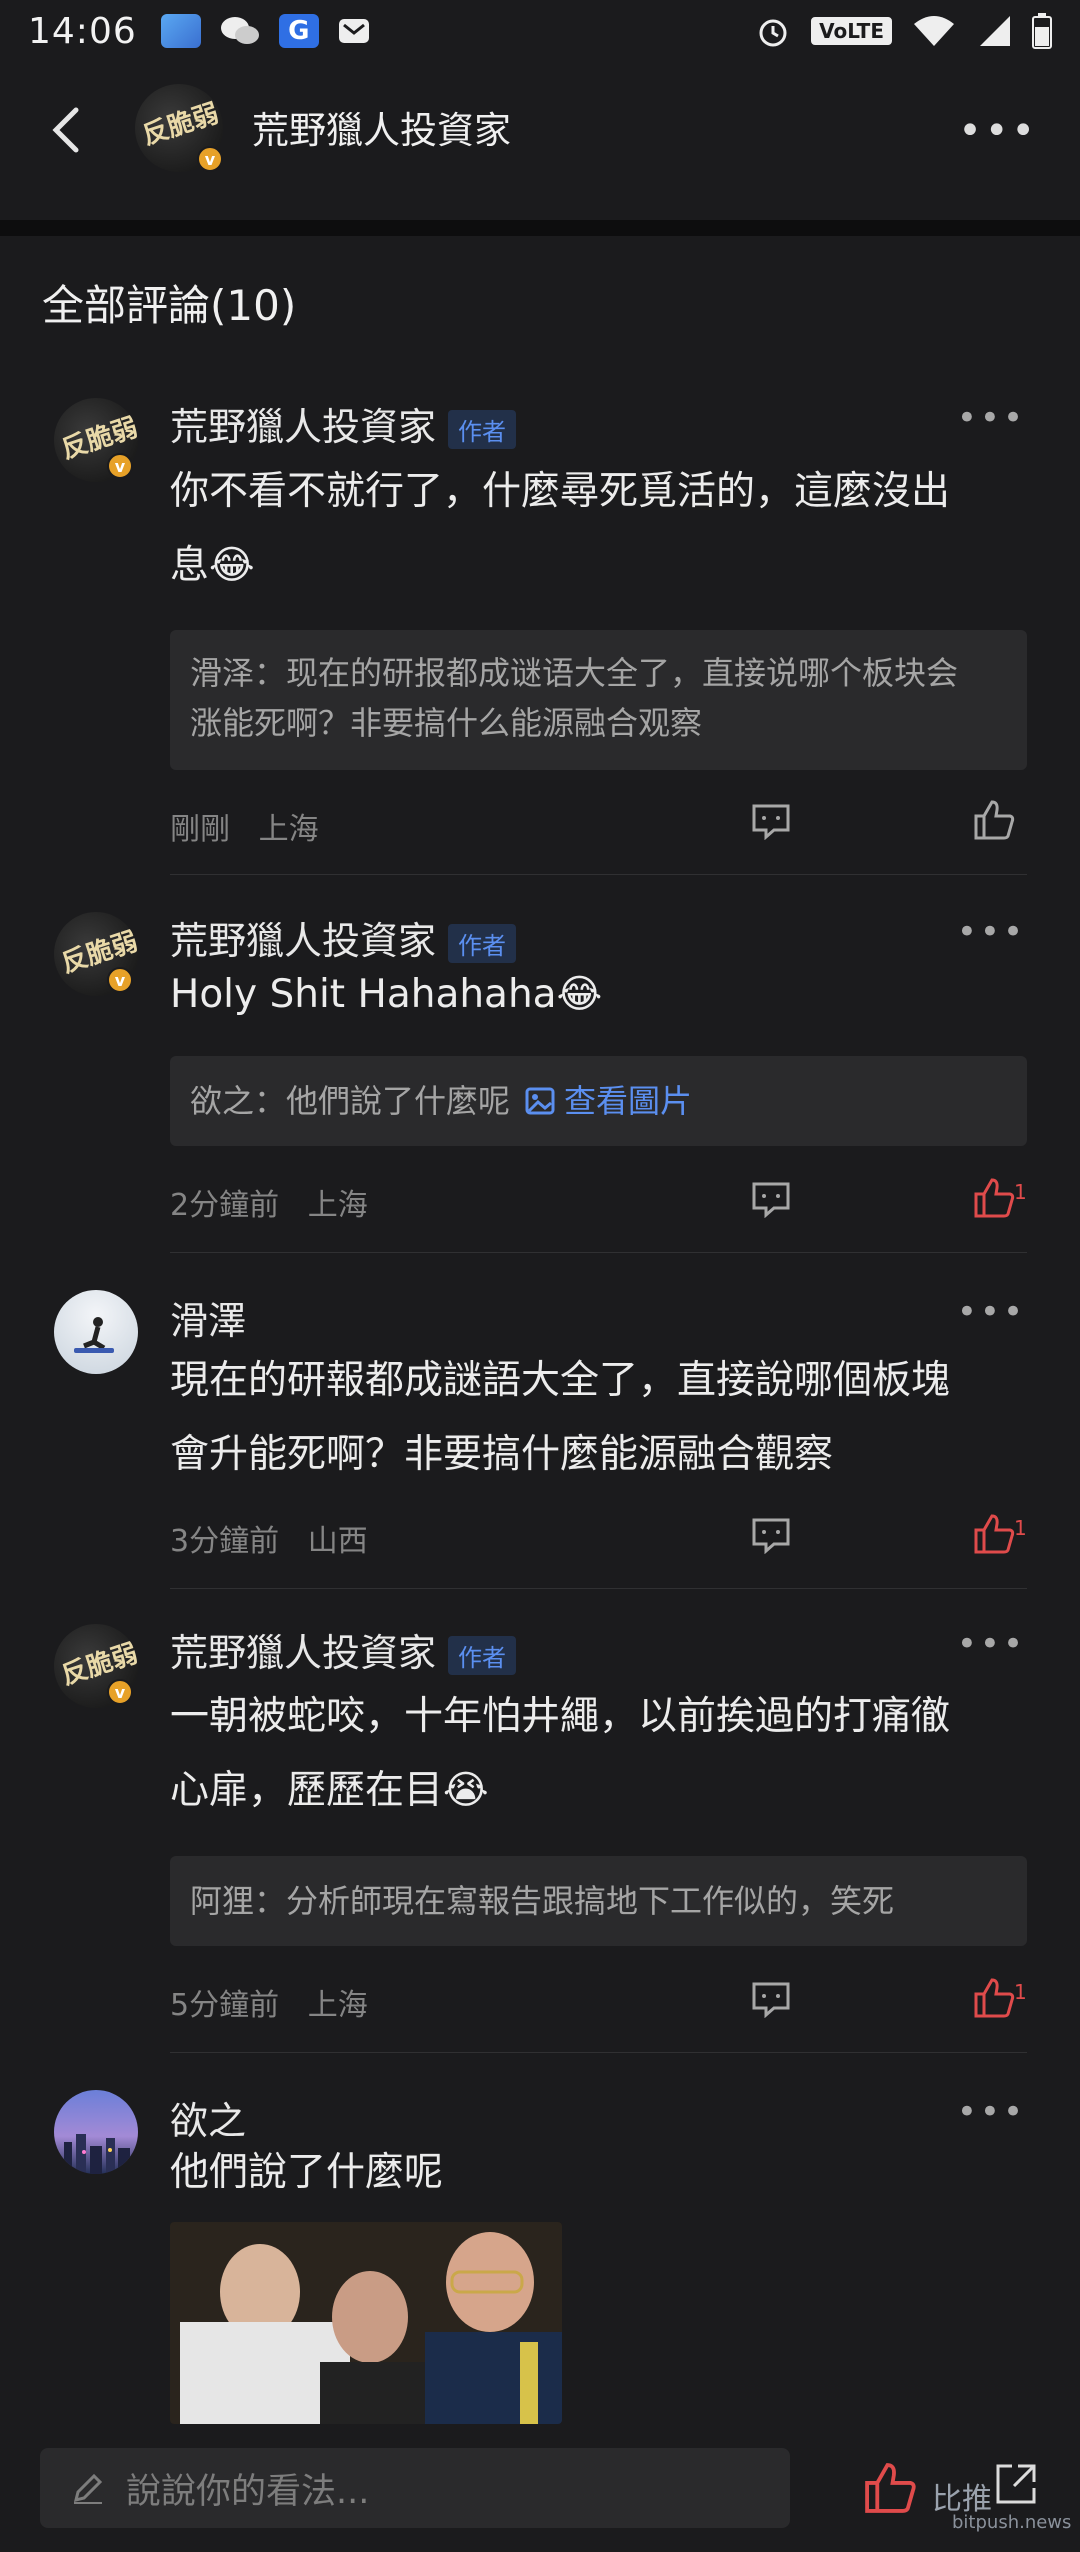 This screenshot has width=1080, height=2552. Describe the element at coordinates (595, 1418) in the screenshot. I see `comment-text: 現在的研報都成謎語大全了，直接說哪個板塊 會升能死啊？非要搞什麼能源融合觀察` at that location.